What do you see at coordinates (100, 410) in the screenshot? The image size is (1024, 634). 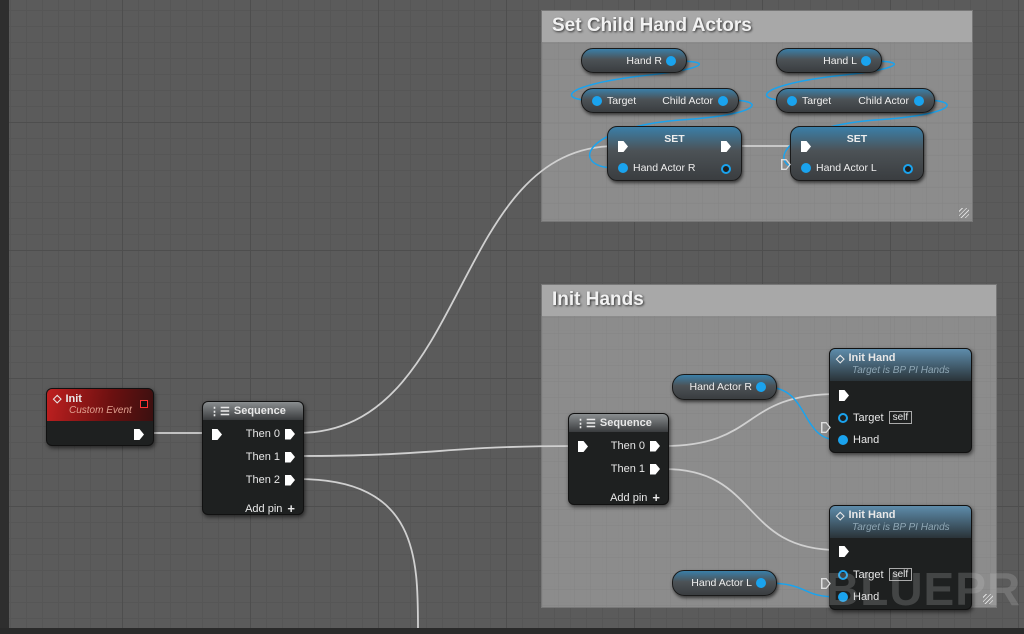 I see `node-subtitle: Custom Event` at bounding box center [100, 410].